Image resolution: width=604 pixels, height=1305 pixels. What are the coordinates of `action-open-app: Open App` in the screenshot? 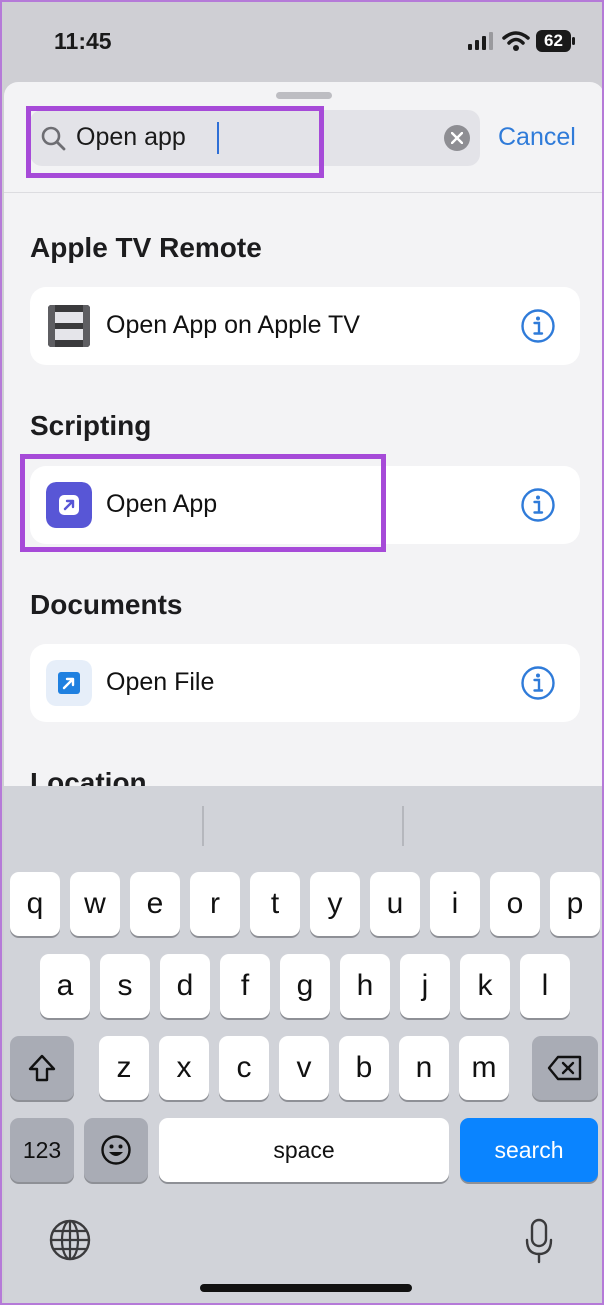 It's located at (305, 505).